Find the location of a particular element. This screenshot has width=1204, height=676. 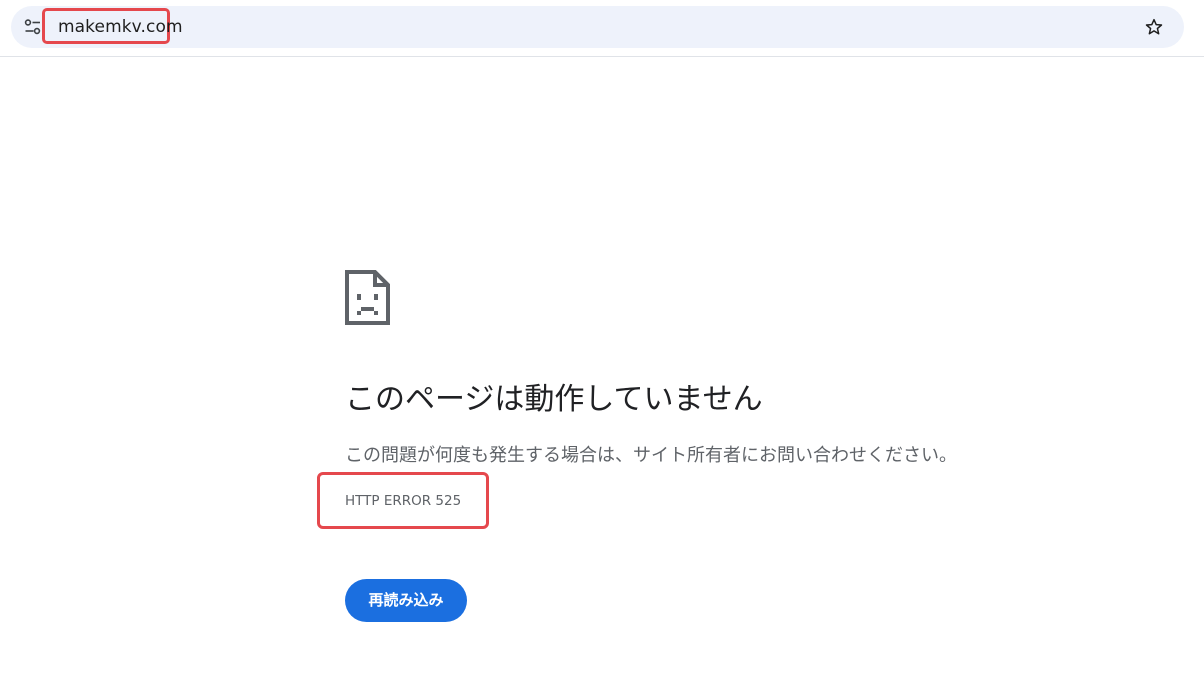

browser-toolbar: makemkv.com is located at coordinates (602, 28).